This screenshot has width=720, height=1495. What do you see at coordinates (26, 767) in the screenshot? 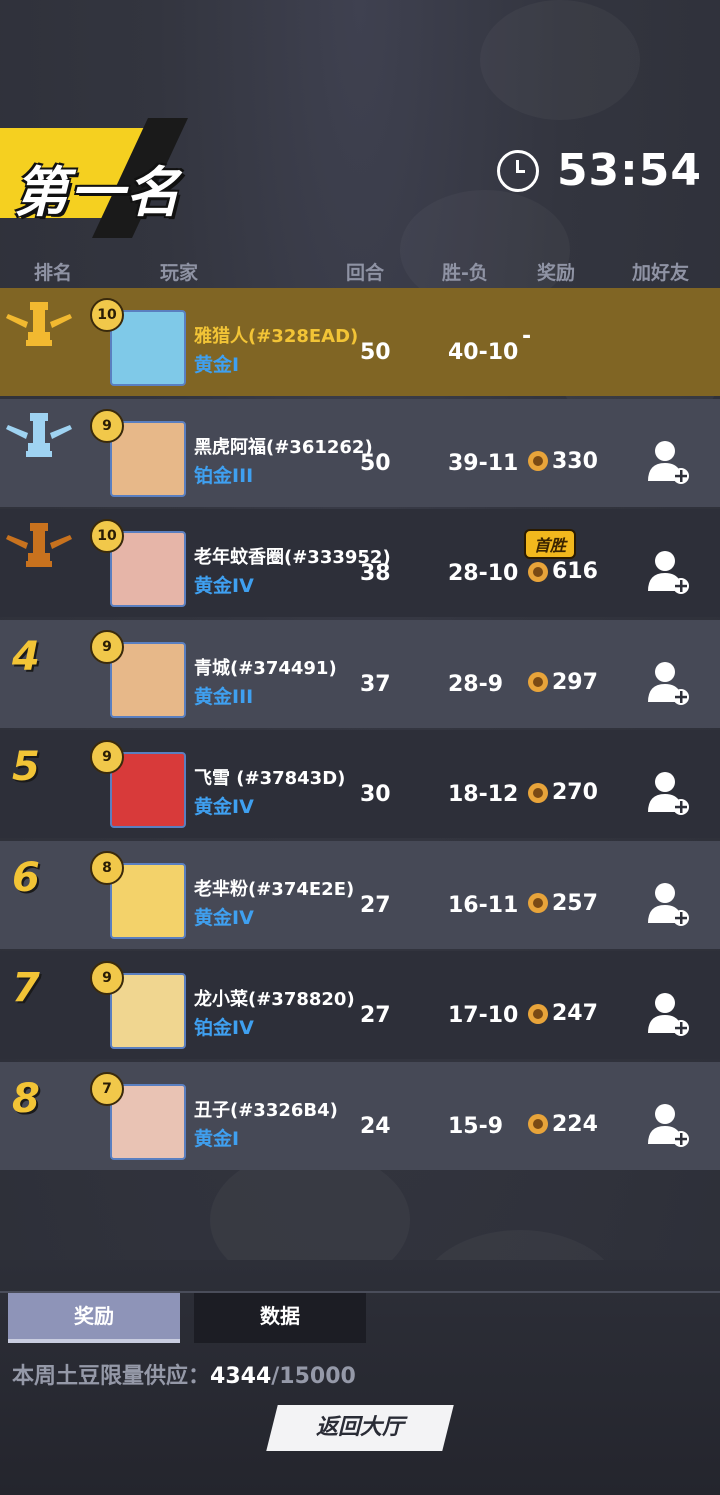
I see `rank-number: 5` at bounding box center [26, 767].